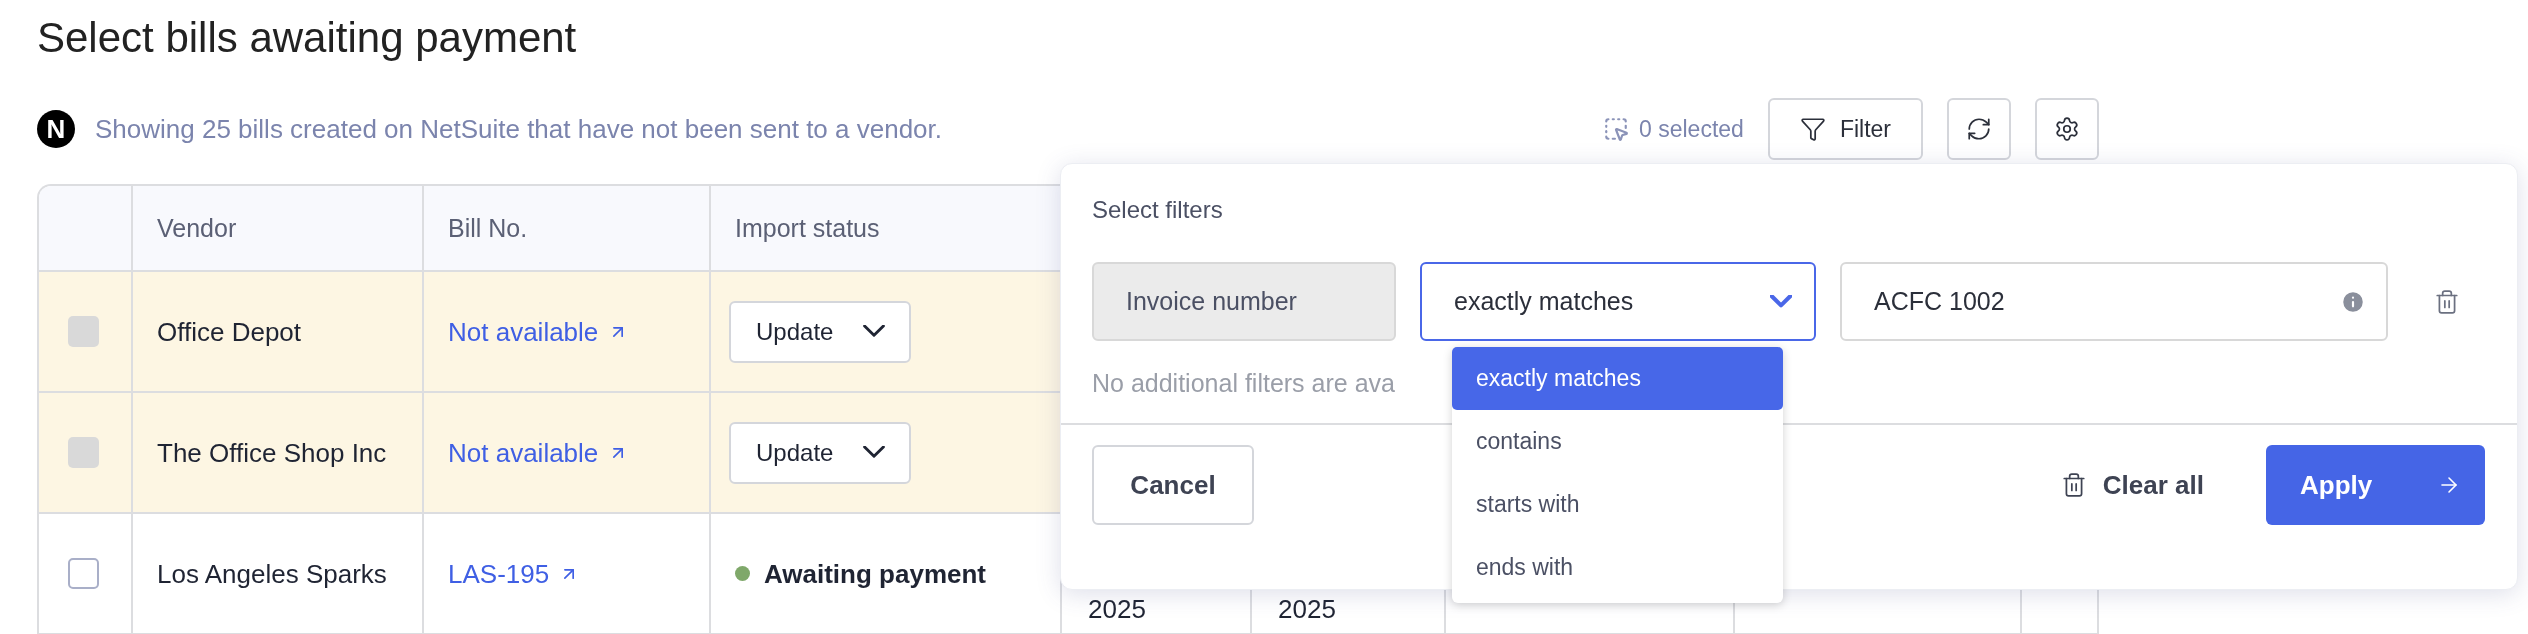  What do you see at coordinates (272, 573) in the screenshot?
I see `vendor-name: Los Angeles Sparks` at bounding box center [272, 573].